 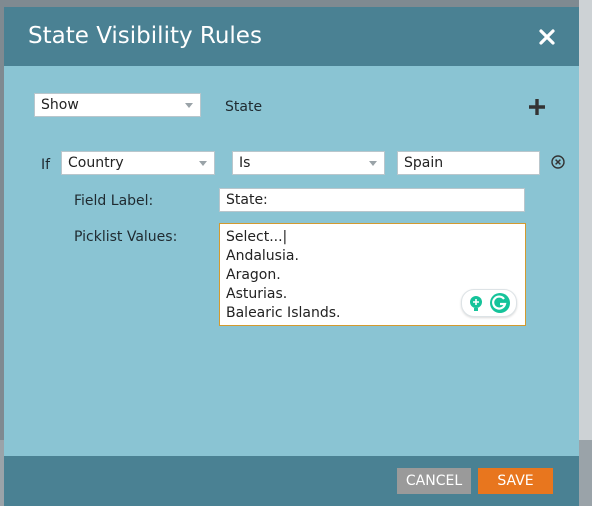 I want to click on grammarly-widget, so click(x=489, y=303).